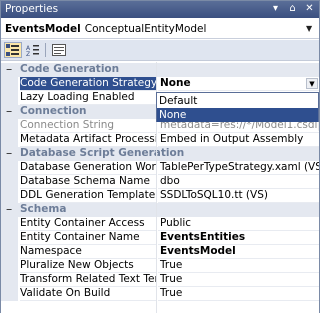 This screenshot has height=313, width=320. I want to click on object-name: EventsModel, so click(43, 29).